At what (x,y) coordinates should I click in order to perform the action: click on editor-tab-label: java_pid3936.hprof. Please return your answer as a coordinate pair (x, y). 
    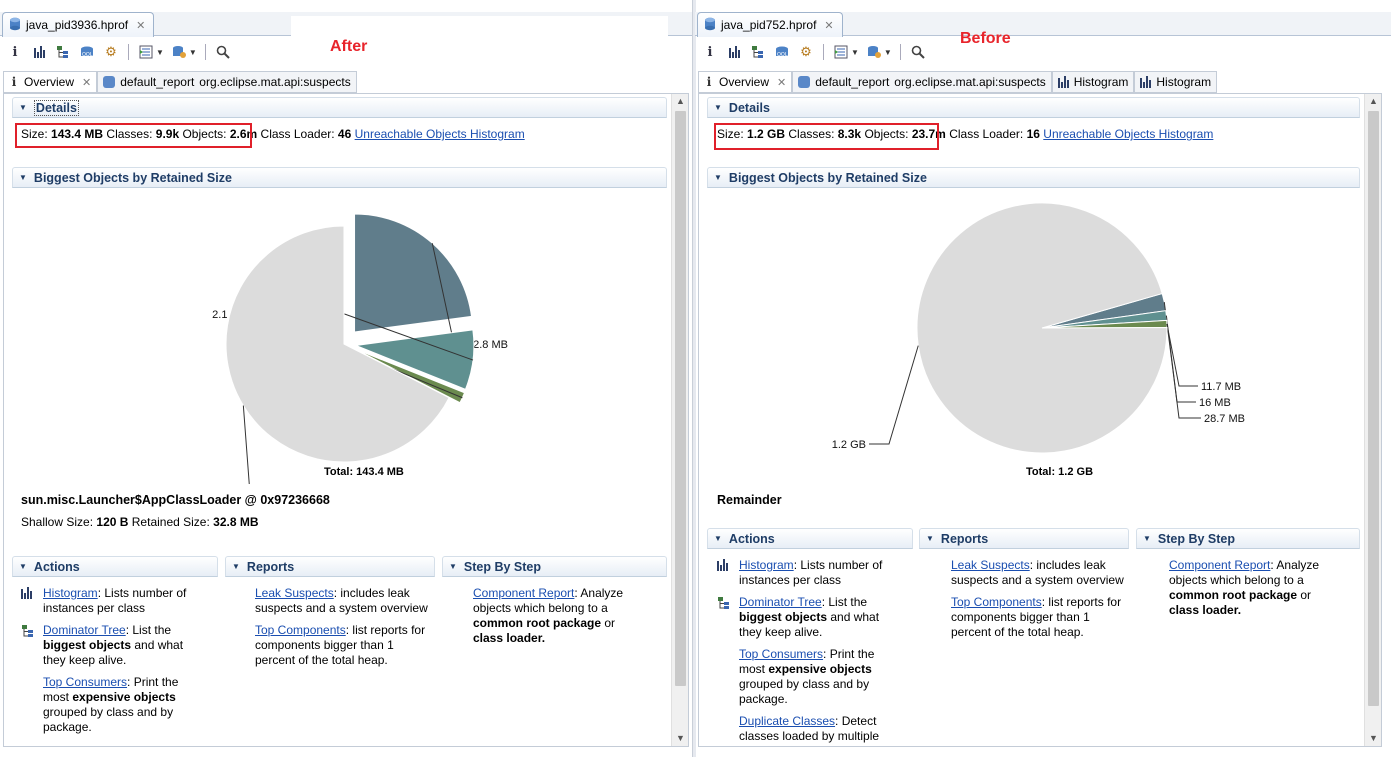
    Looking at the image, I should click on (77, 25).